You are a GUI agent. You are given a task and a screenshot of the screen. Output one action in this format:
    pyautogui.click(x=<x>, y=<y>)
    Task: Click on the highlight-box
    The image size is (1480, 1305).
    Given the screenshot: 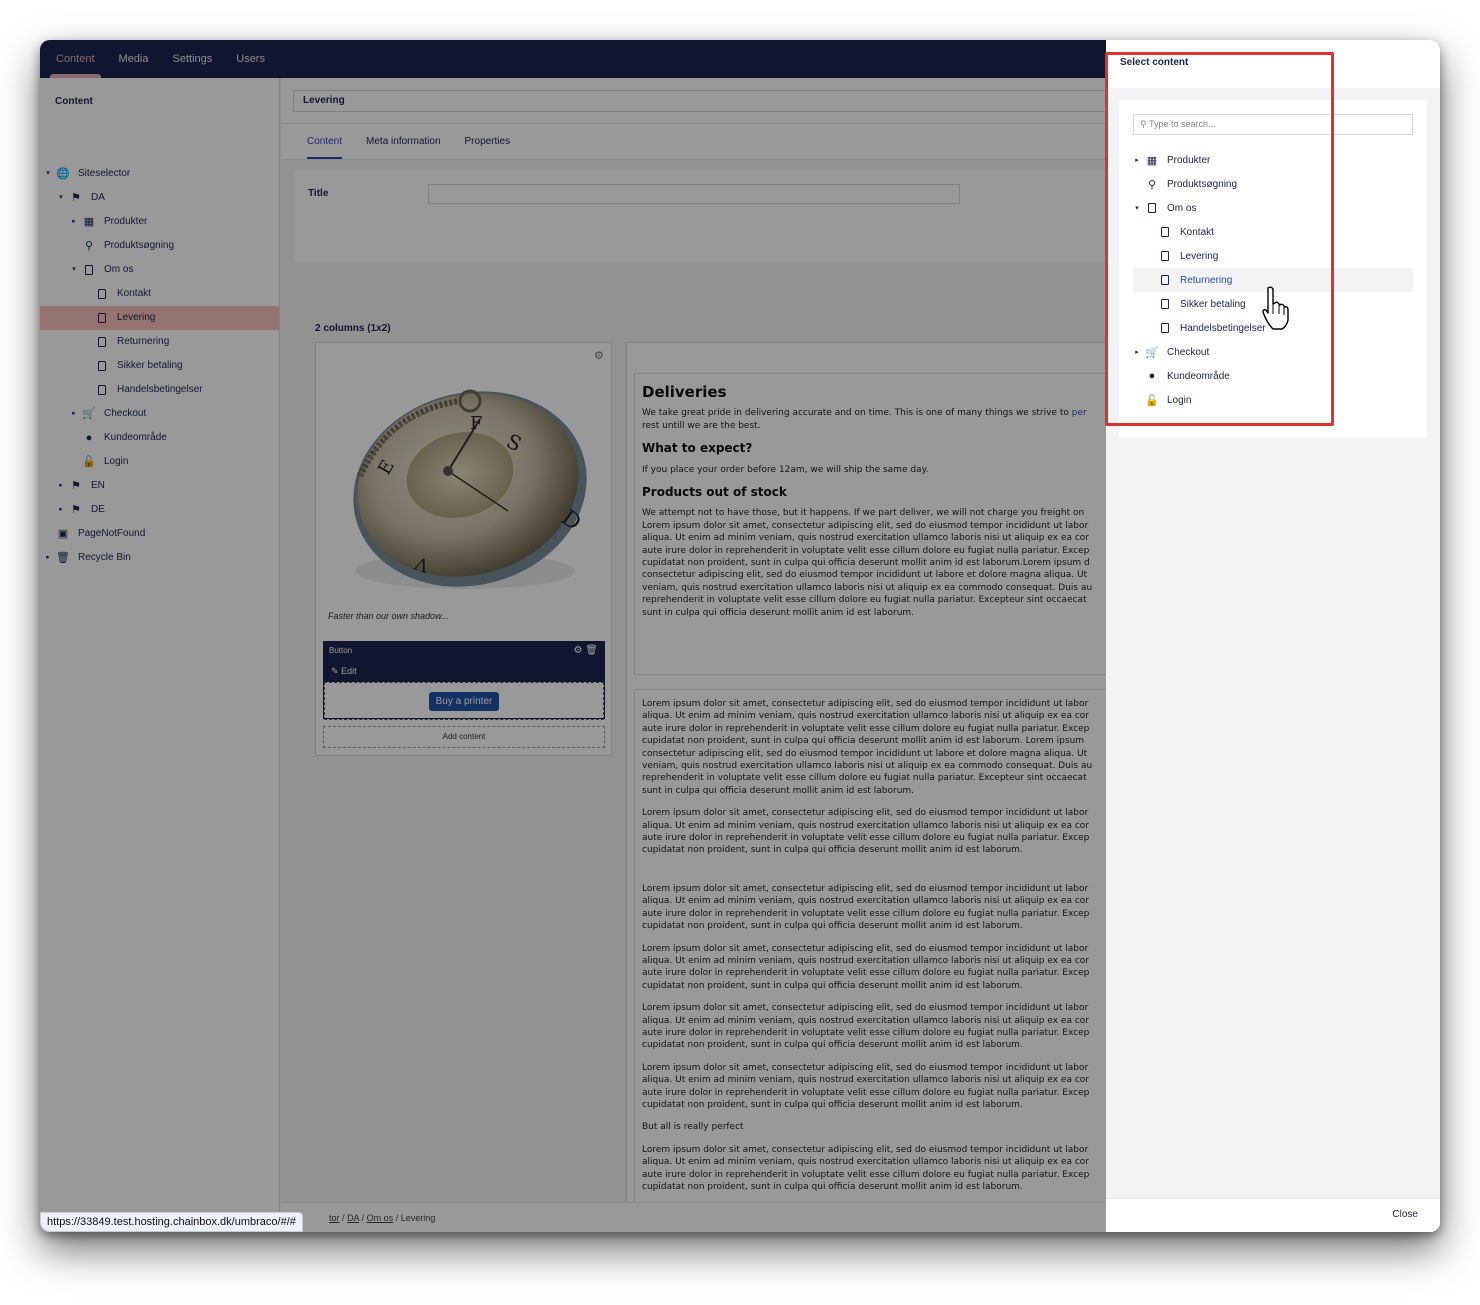 What is the action you would take?
    pyautogui.click(x=1219, y=239)
    